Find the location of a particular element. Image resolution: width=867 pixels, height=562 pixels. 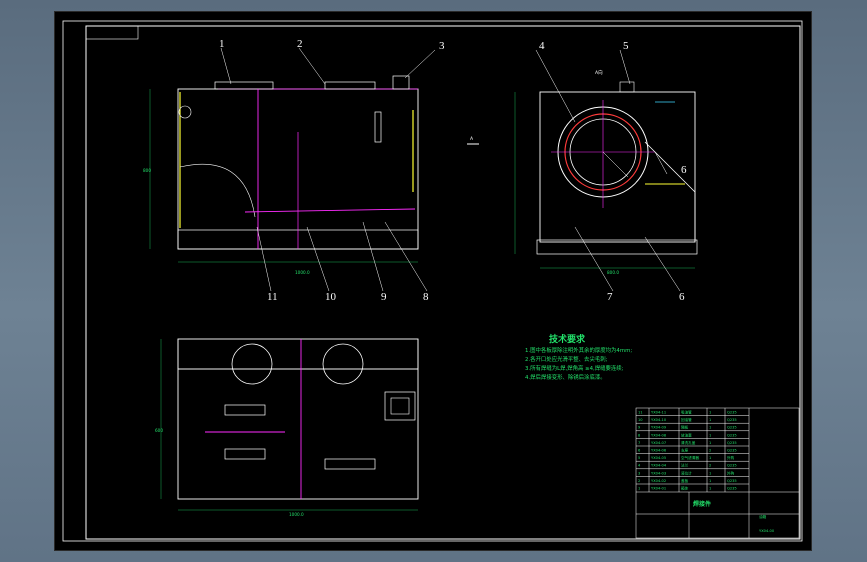

front-view: 1000.0 800 is located at coordinates (281, 175).